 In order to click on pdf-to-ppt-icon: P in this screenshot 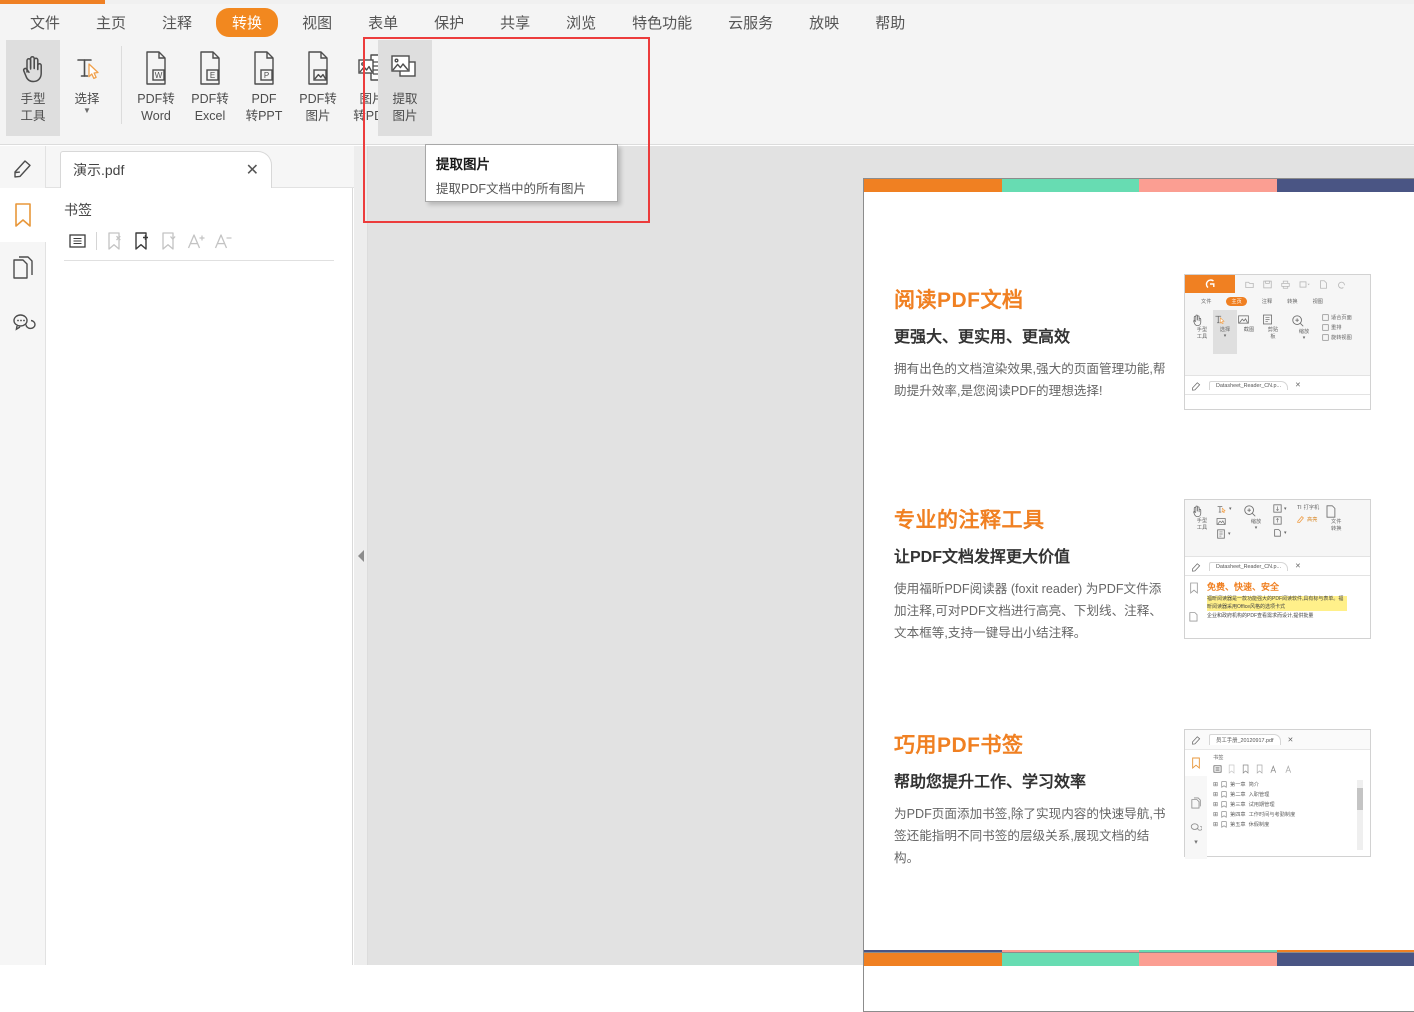, I will do `click(264, 68)`.